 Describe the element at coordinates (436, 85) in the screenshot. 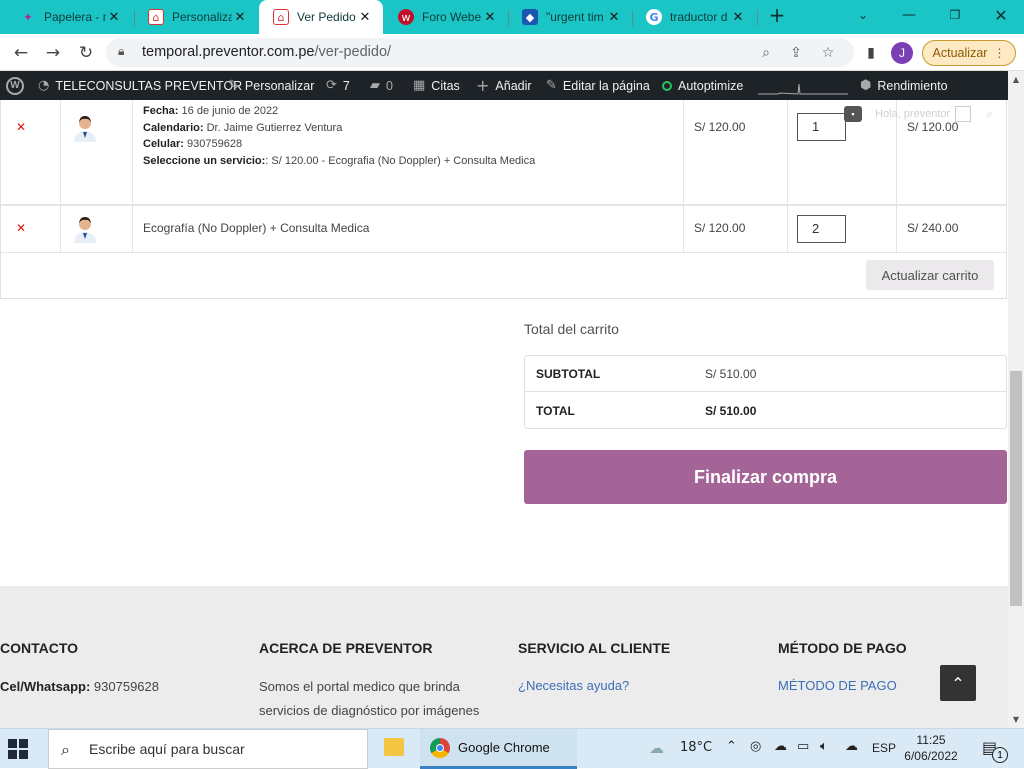

I see `appointments-link: ▦ Citas` at that location.